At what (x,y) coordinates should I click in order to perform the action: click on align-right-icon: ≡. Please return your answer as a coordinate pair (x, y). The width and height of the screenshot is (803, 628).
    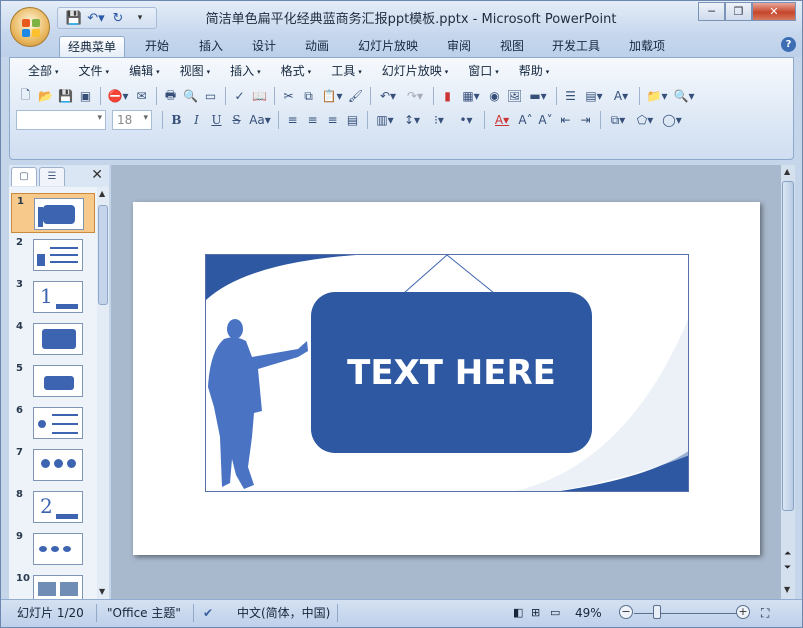
    Looking at the image, I should click on (332, 120).